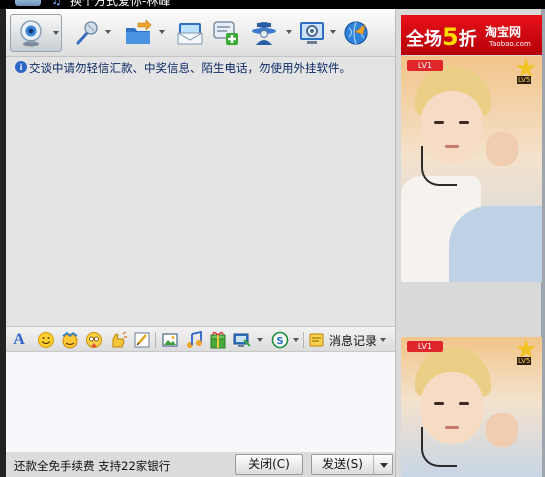 This screenshot has height=477, width=545. I want to click on contact-avatar-icon, so click(28, 3).